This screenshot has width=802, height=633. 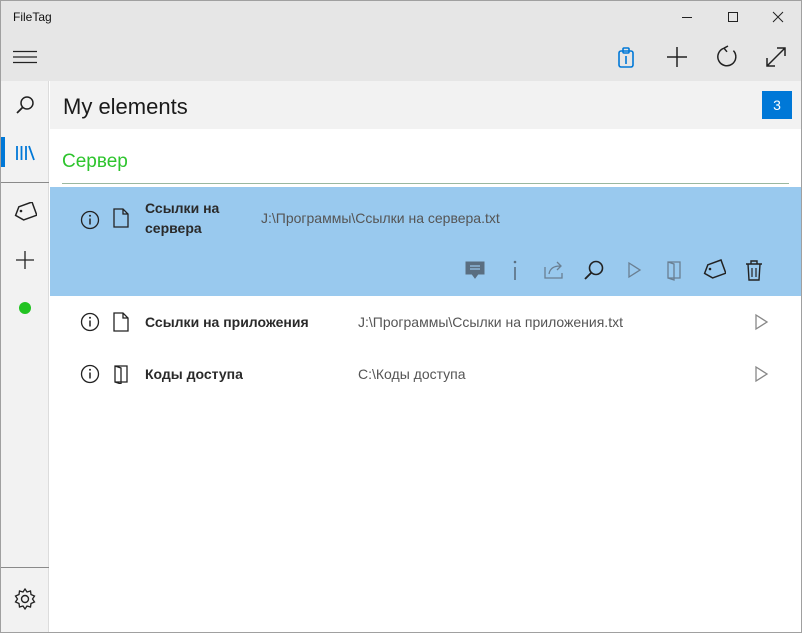 I want to click on play-button, so click(x=634, y=270).